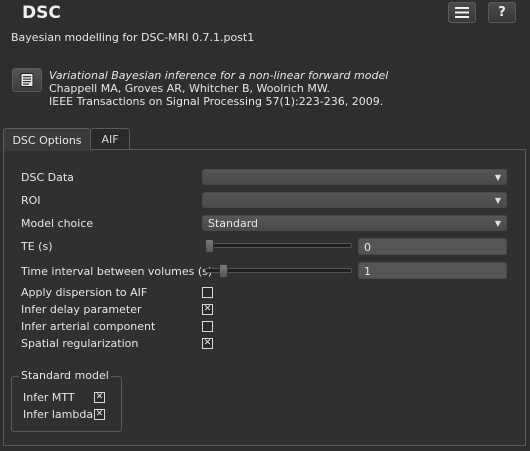  I want to click on model-choice-value: Standard, so click(233, 223).